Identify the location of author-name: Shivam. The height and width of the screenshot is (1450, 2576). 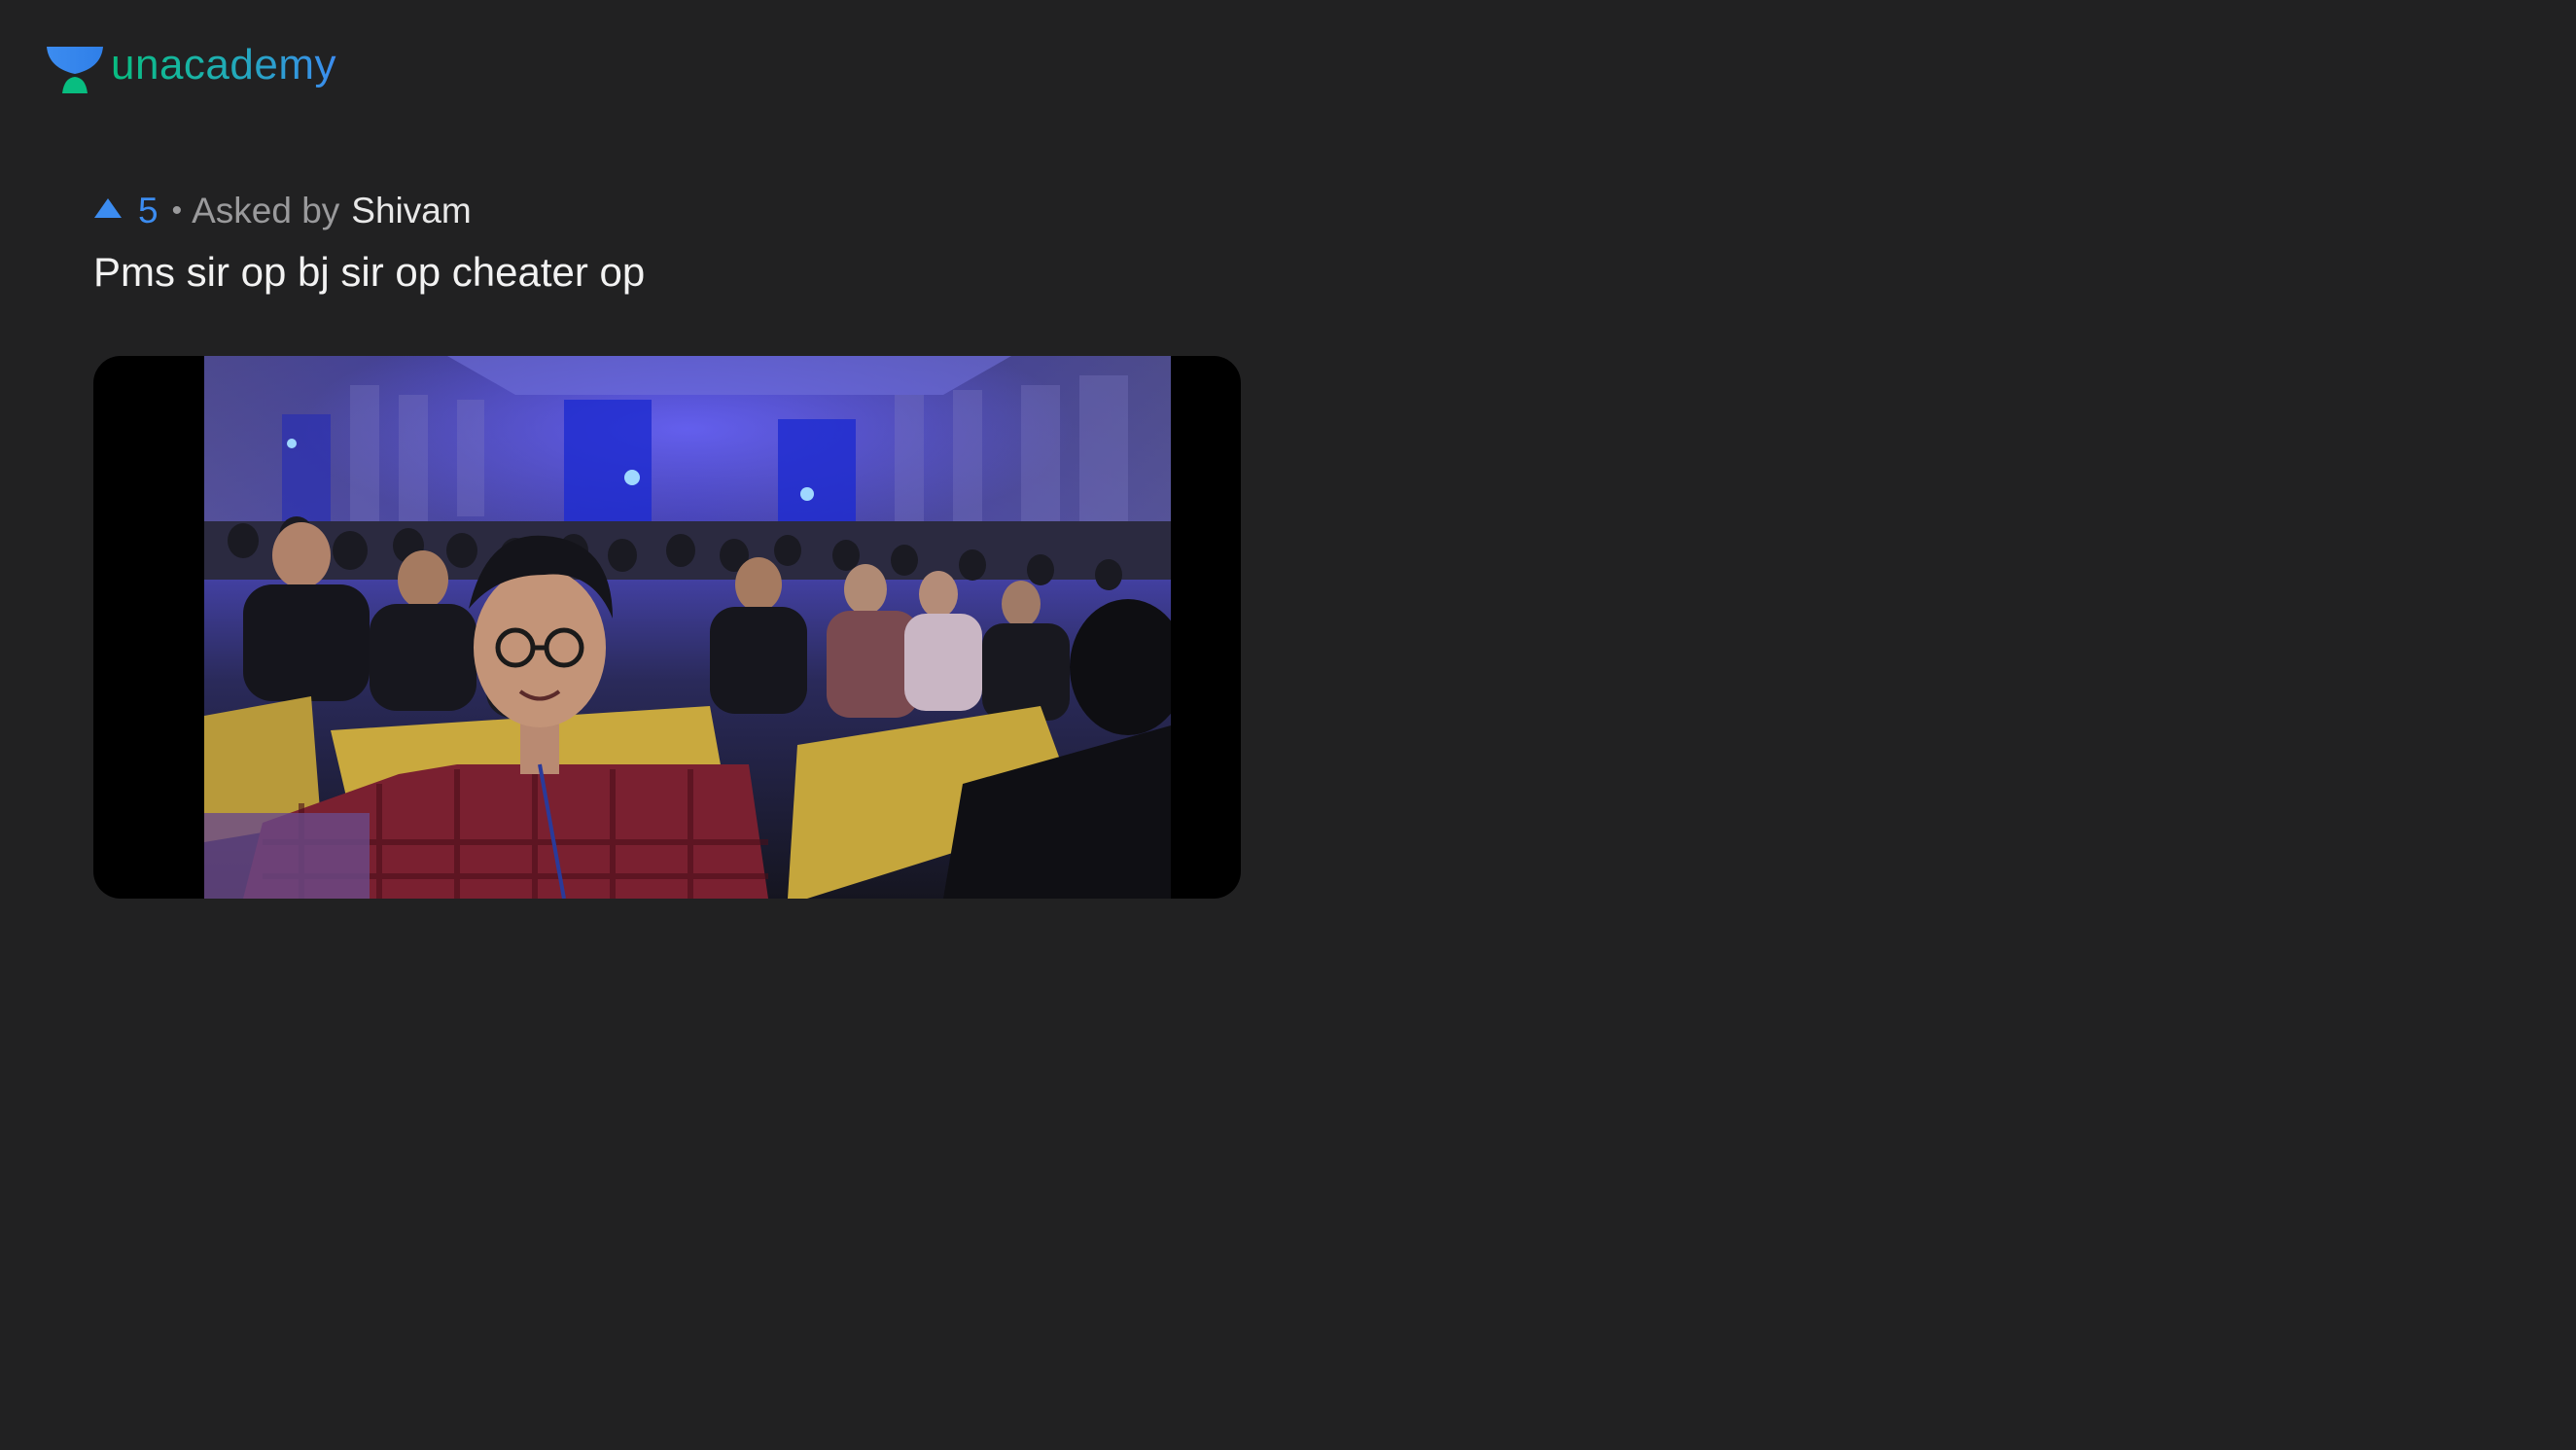
(412, 211).